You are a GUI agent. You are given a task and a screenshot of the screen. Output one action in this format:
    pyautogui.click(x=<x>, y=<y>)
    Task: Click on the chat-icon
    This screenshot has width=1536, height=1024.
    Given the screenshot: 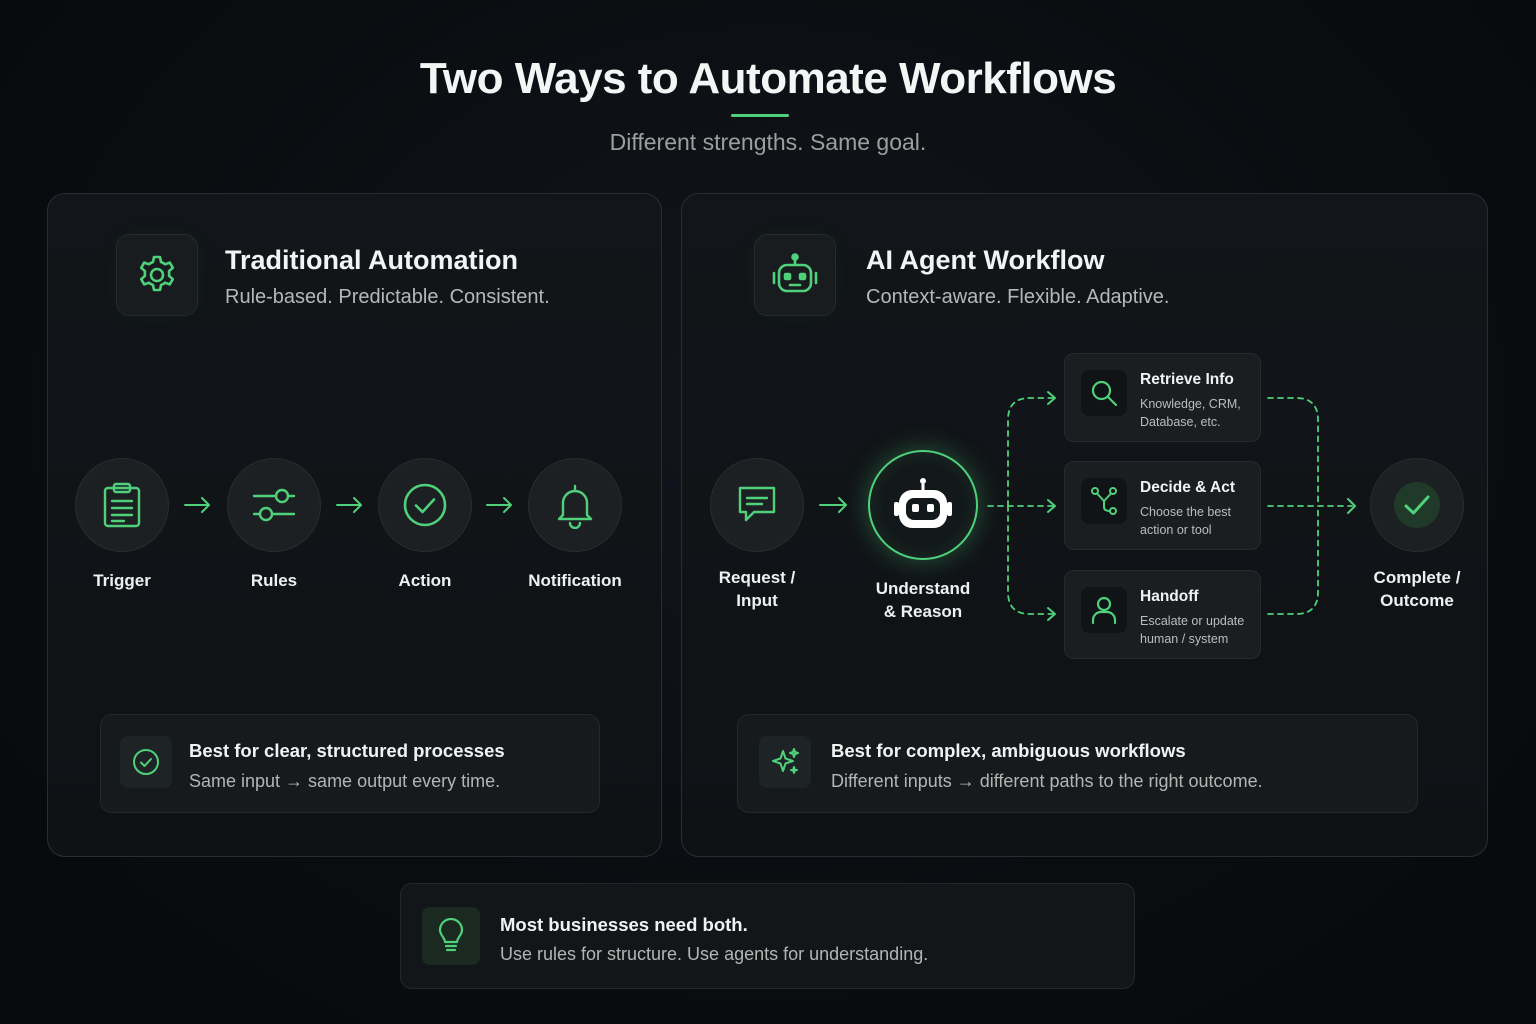 What is the action you would take?
    pyautogui.click(x=757, y=504)
    